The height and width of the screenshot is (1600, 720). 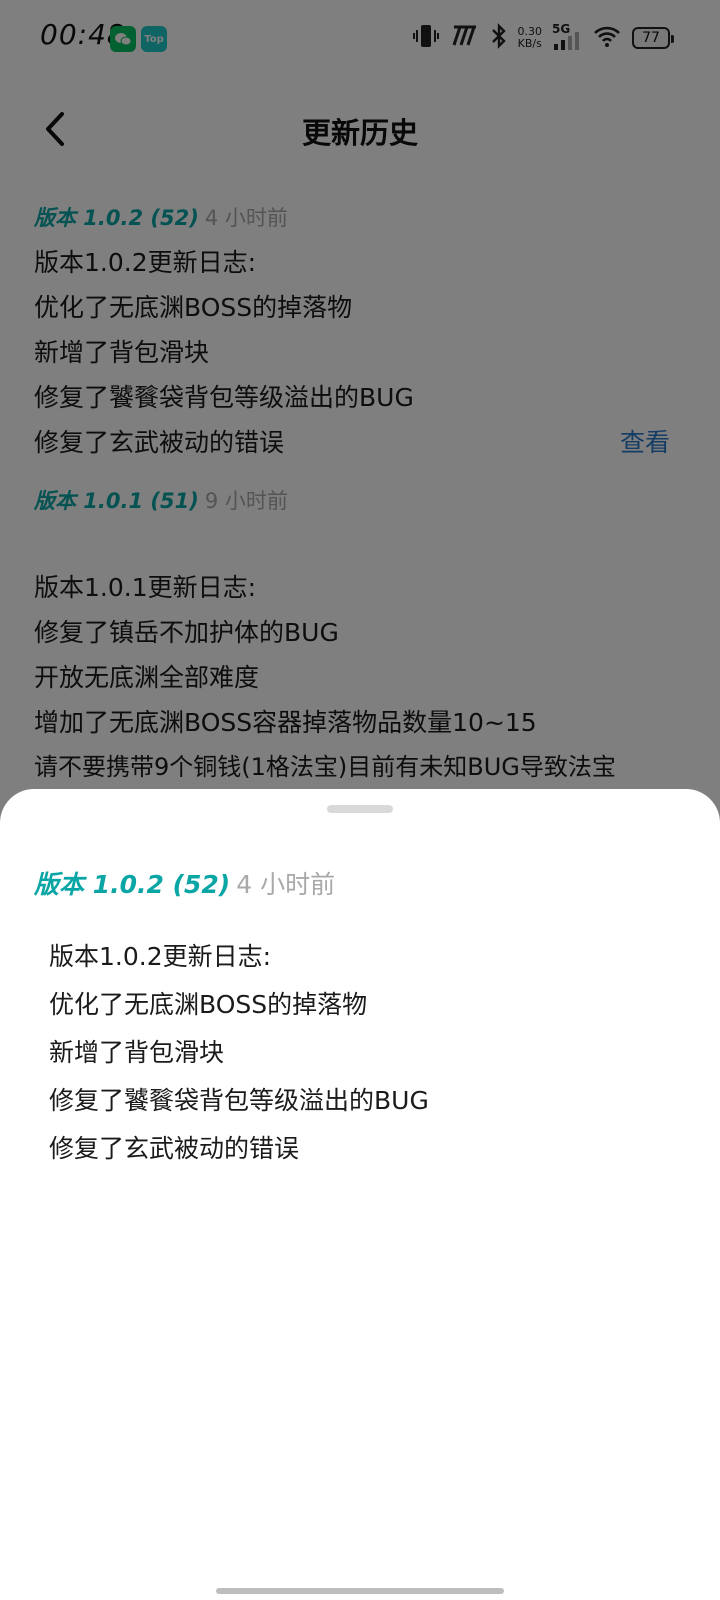 I want to click on log-line: 修复了饕餮袋背包等级溢出的BUG, so click(x=239, y=1100).